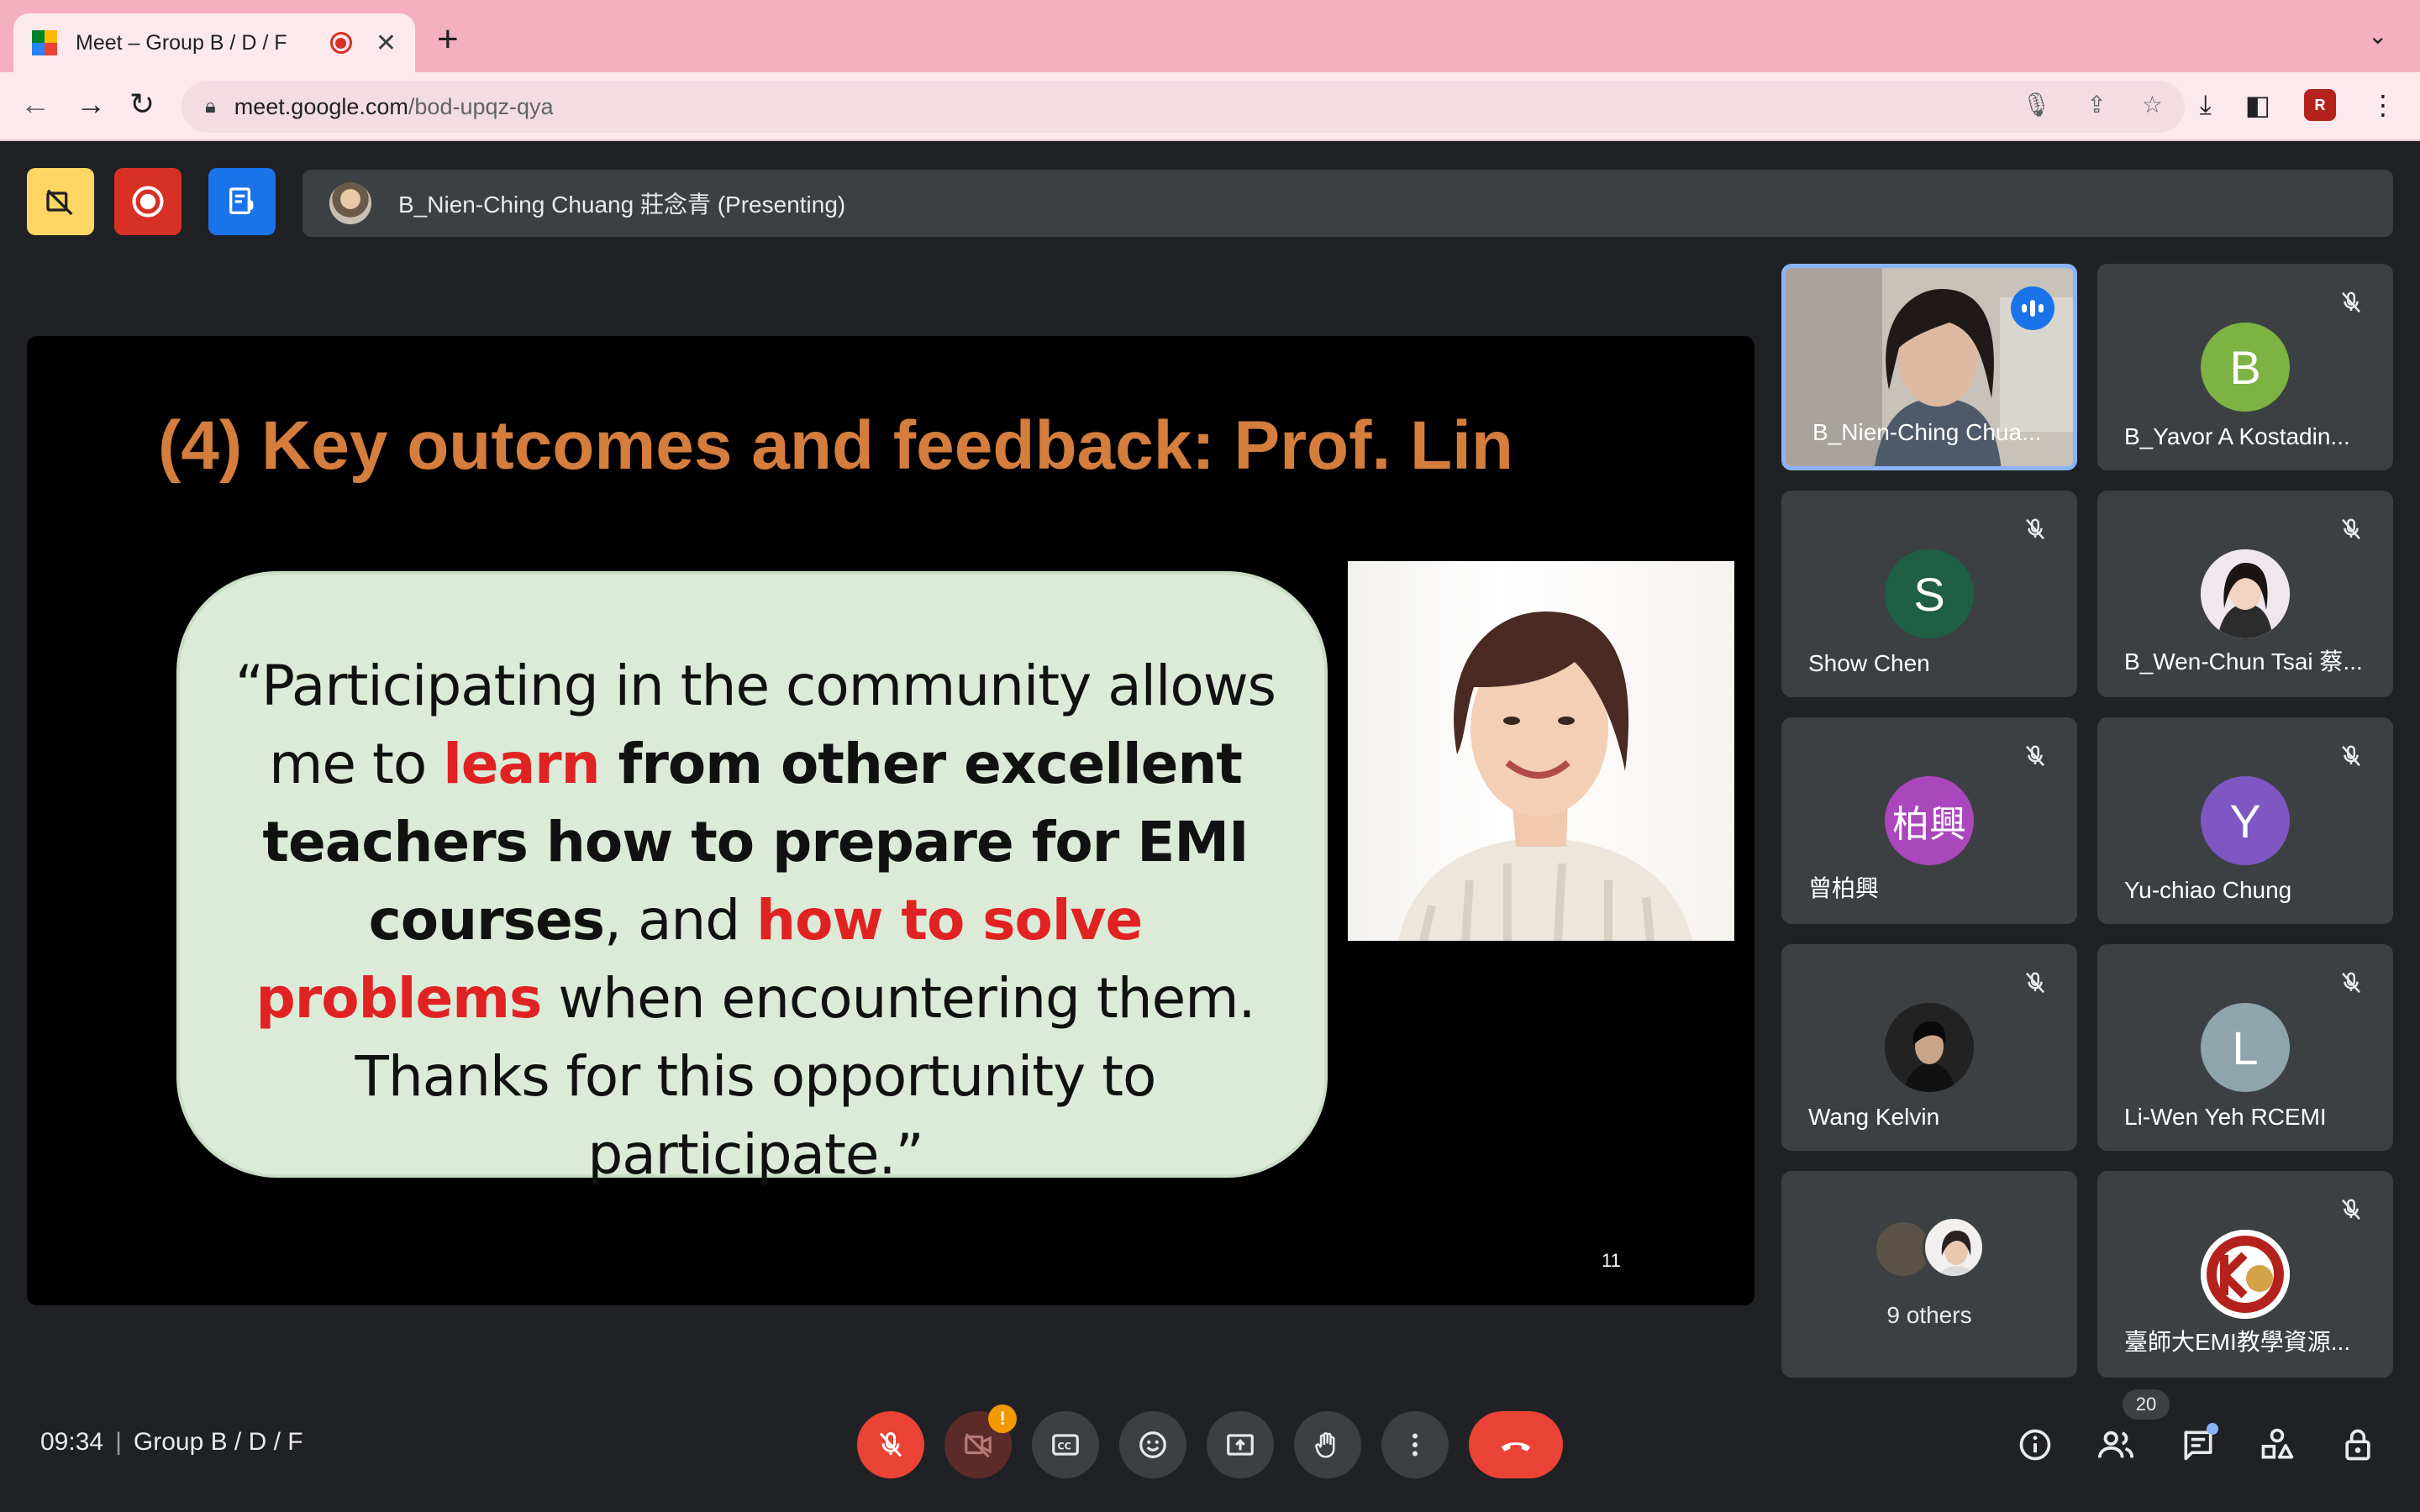  What do you see at coordinates (60, 201) in the screenshot?
I see `no-video-indicator-button` at bounding box center [60, 201].